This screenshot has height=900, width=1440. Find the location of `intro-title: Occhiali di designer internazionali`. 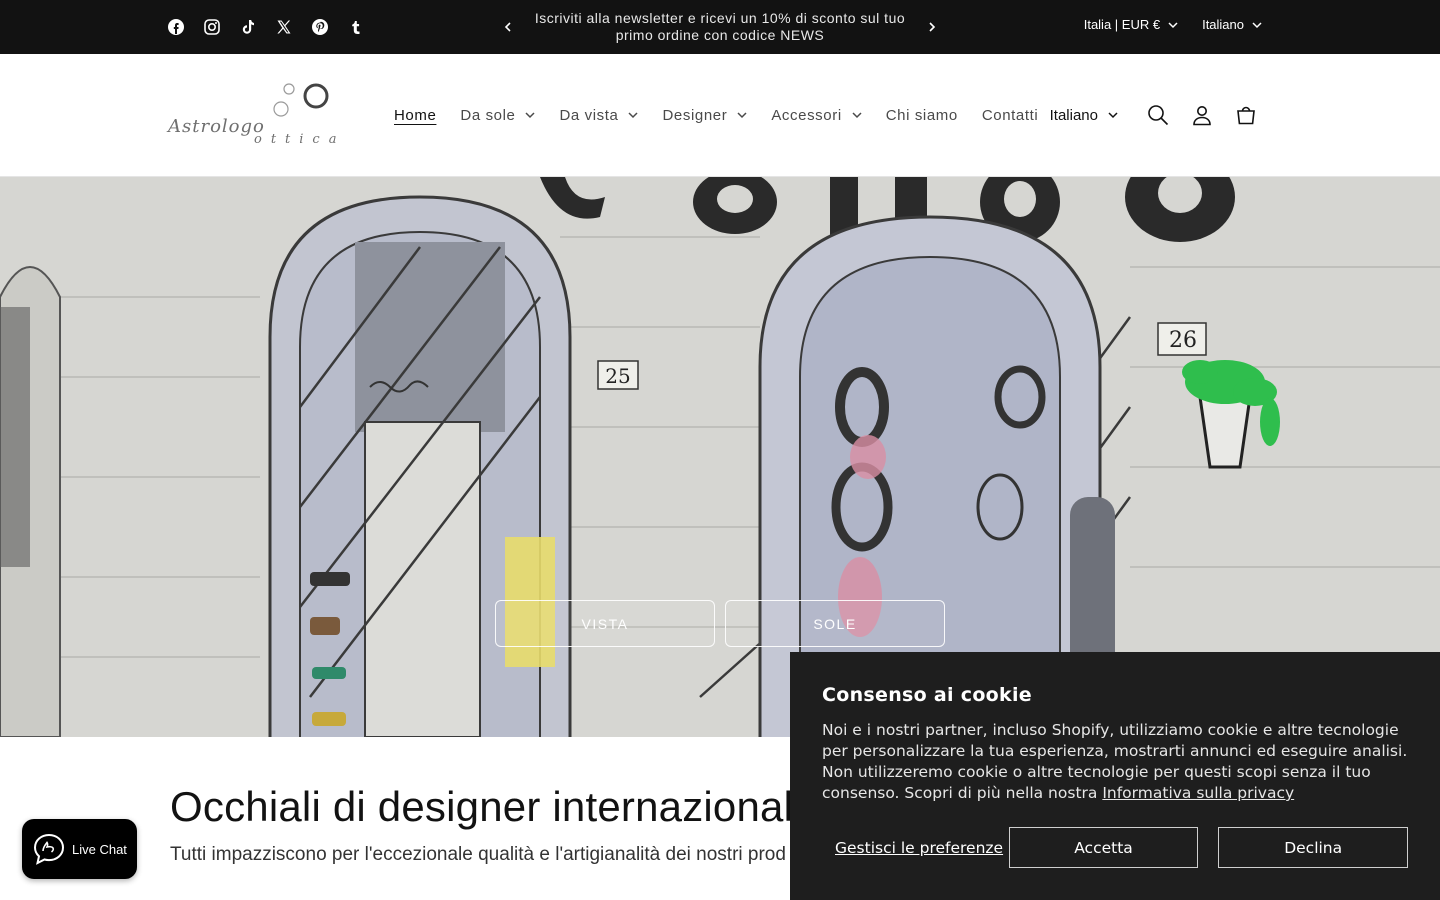

intro-title: Occhiali di designer internazionali is located at coordinates (486, 806).